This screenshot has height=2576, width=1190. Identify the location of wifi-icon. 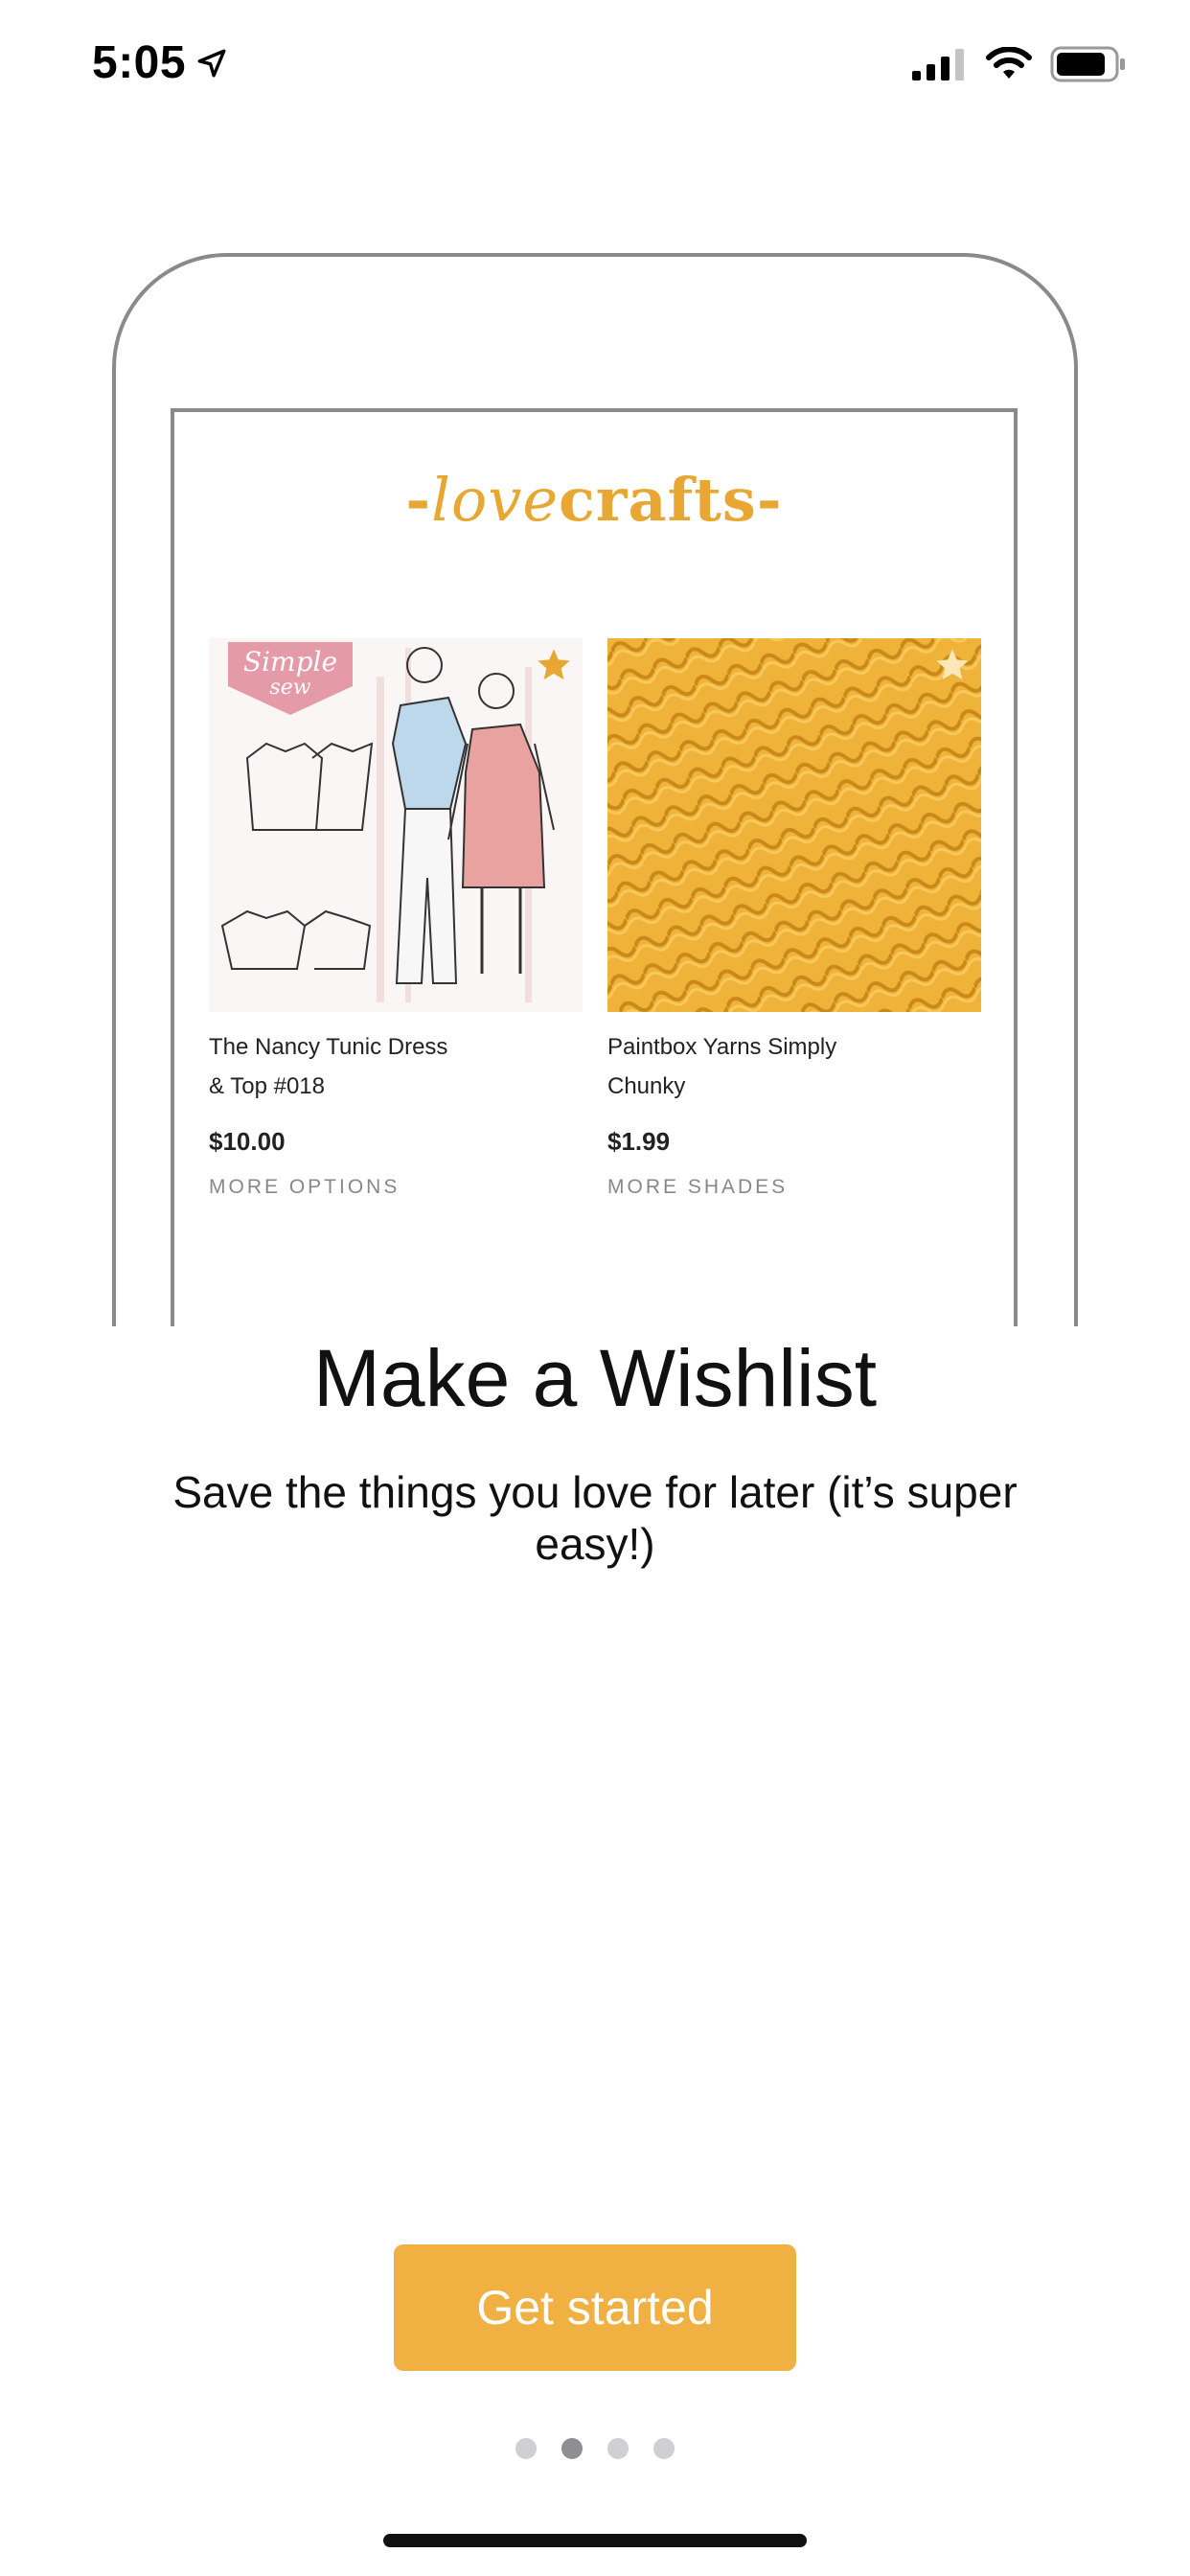
(1009, 63).